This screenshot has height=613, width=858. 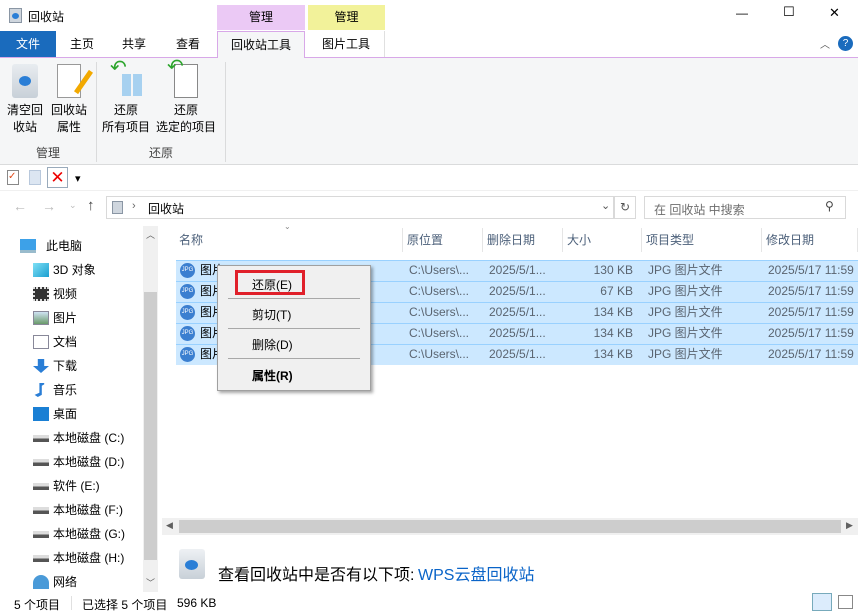 What do you see at coordinates (825, 43) in the screenshot?
I see `ribbon-collapse-icon: ︿` at bounding box center [825, 43].